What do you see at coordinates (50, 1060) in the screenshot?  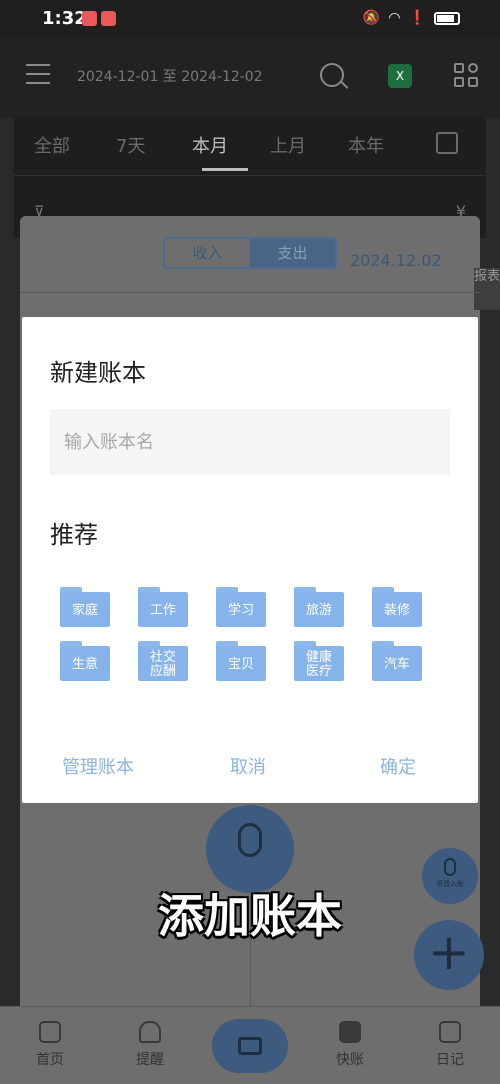 I see `nav-home-label: 首页` at bounding box center [50, 1060].